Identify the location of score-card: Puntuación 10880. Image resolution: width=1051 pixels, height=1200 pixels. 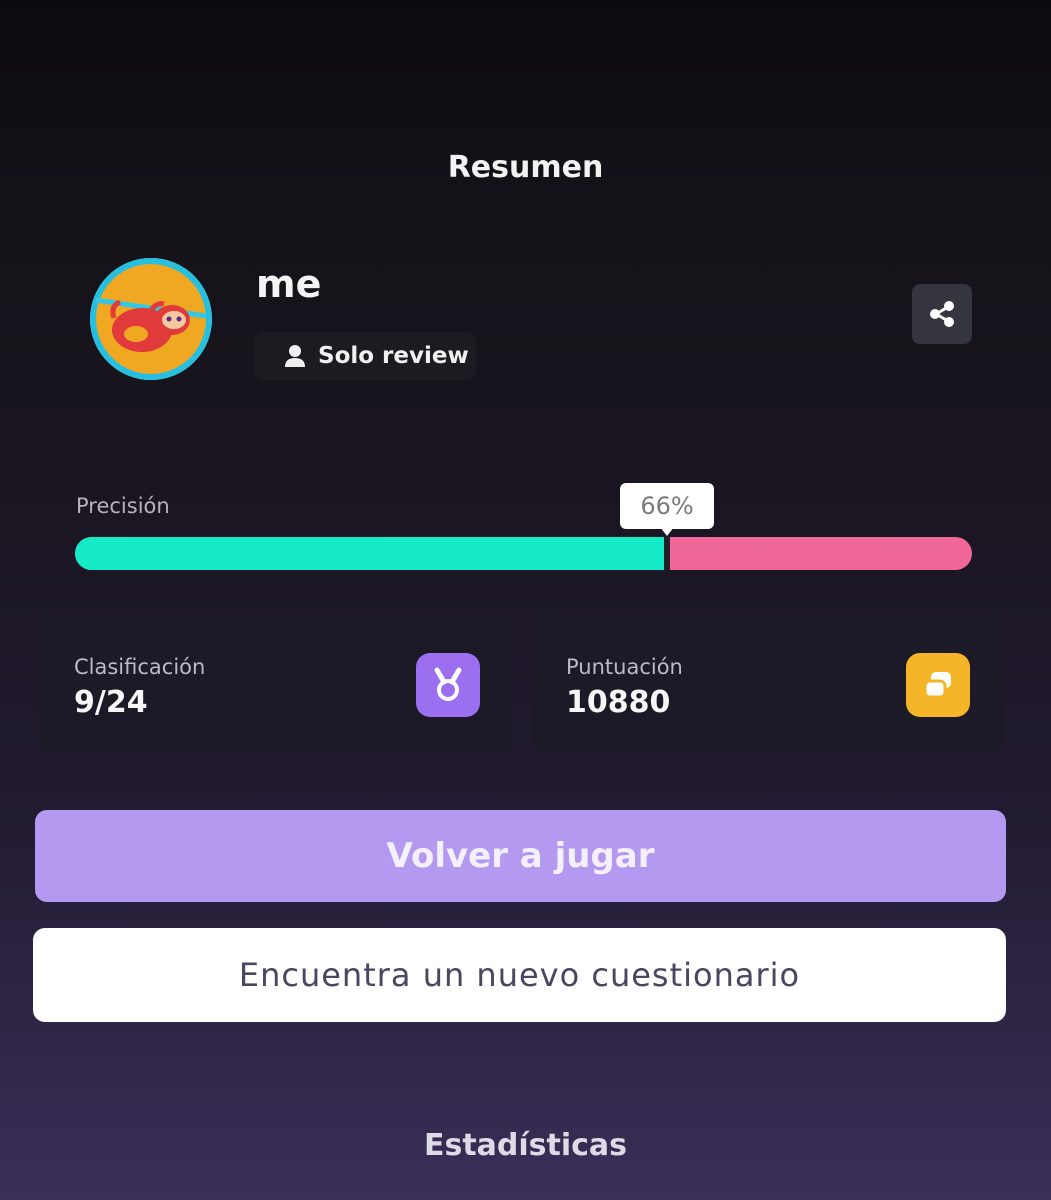
(768, 683).